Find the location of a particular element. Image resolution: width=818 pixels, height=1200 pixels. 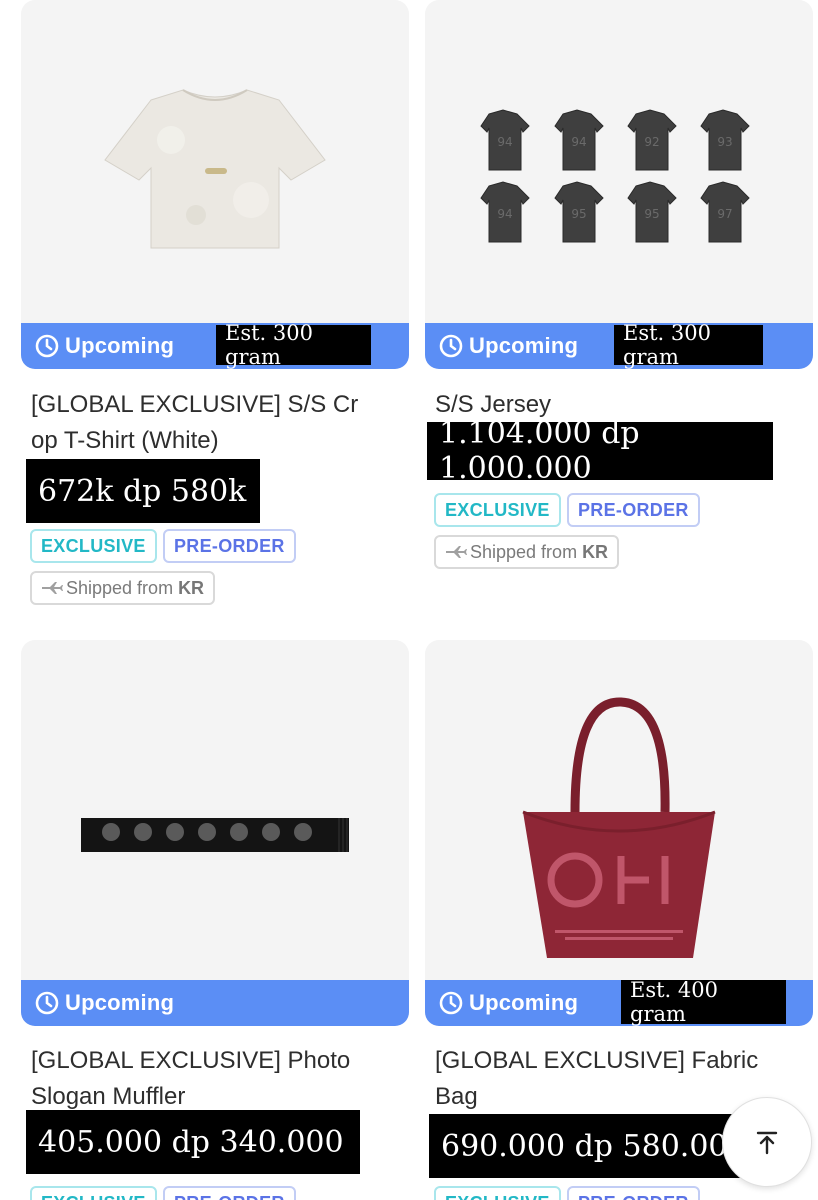

price-label: 672k dp 580k is located at coordinates (143, 491).